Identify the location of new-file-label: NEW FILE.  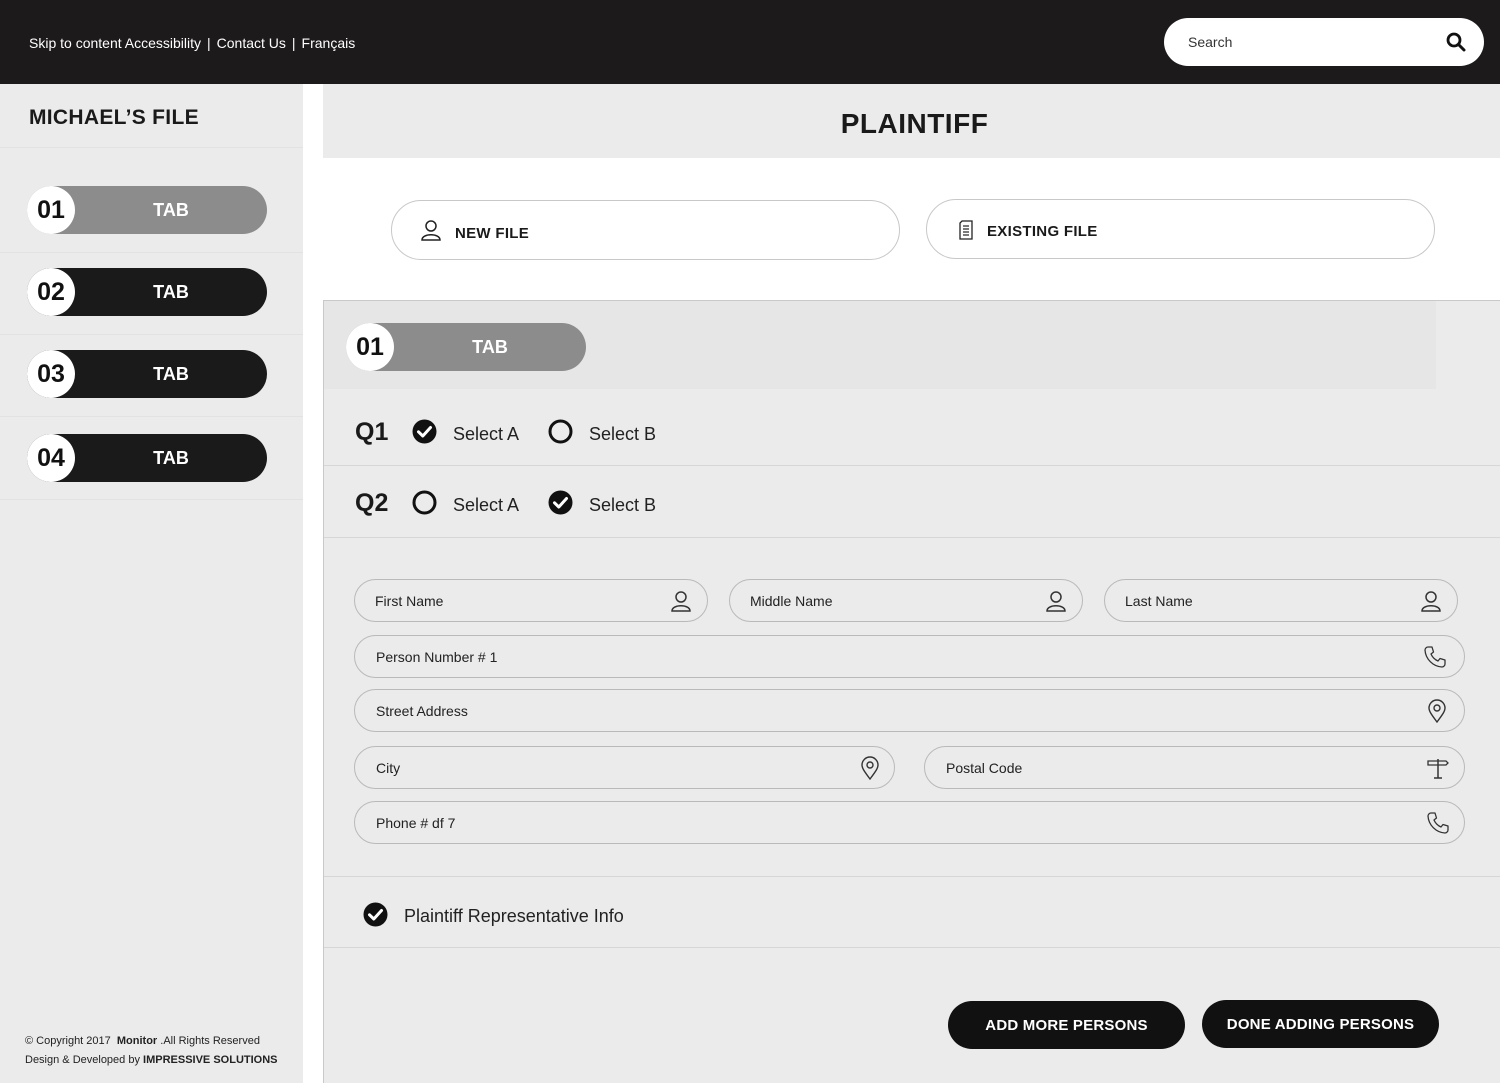
(492, 233).